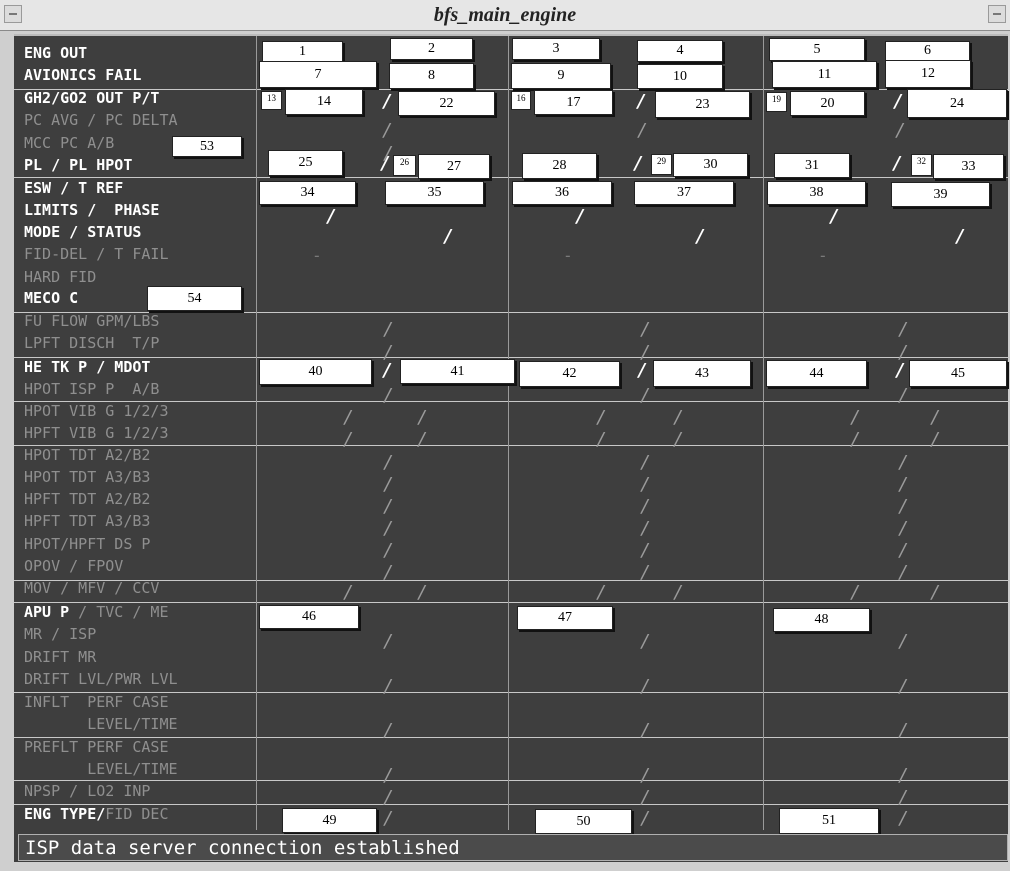 The height and width of the screenshot is (871, 1010). I want to click on status-bar: ISP data server connection established, so click(513, 847).